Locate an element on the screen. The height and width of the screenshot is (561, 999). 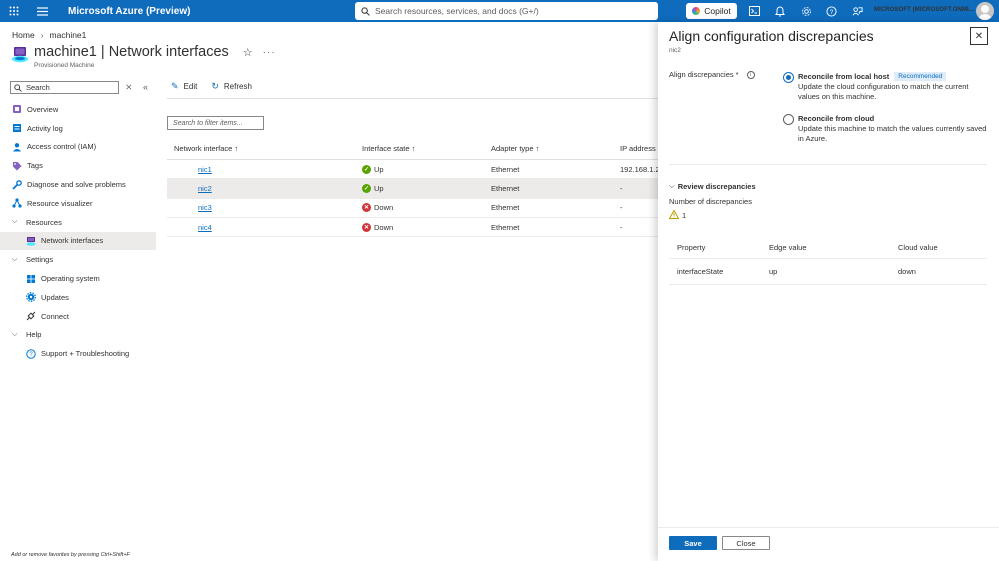
close-button: Close is located at coordinates (746, 543).